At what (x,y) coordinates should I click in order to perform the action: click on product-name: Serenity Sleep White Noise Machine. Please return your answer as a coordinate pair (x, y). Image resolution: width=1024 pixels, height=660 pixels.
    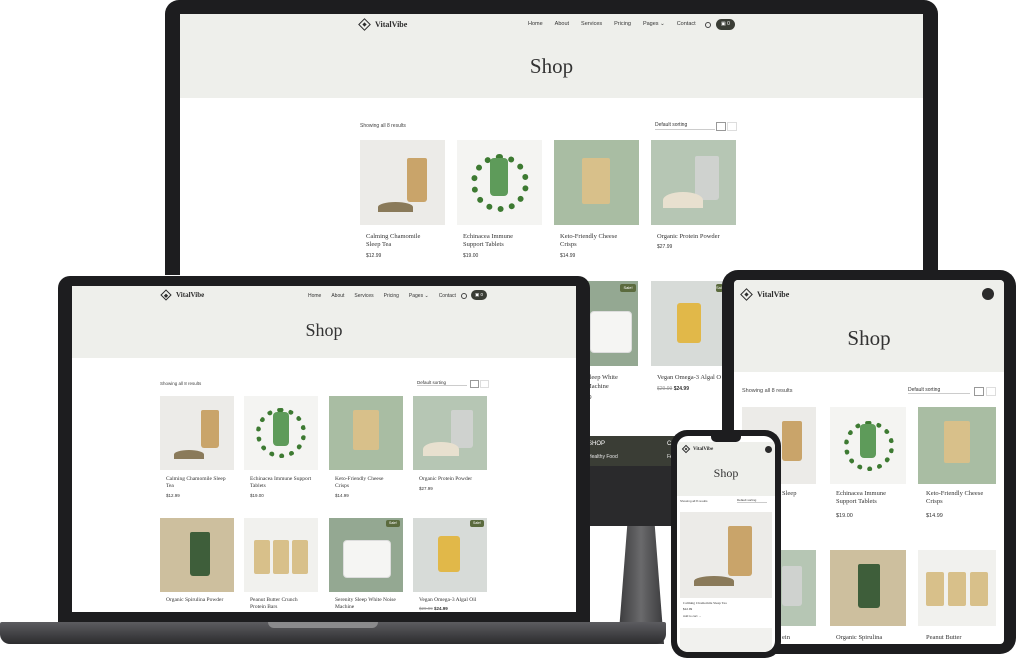
    Looking at the image, I should click on (366, 604).